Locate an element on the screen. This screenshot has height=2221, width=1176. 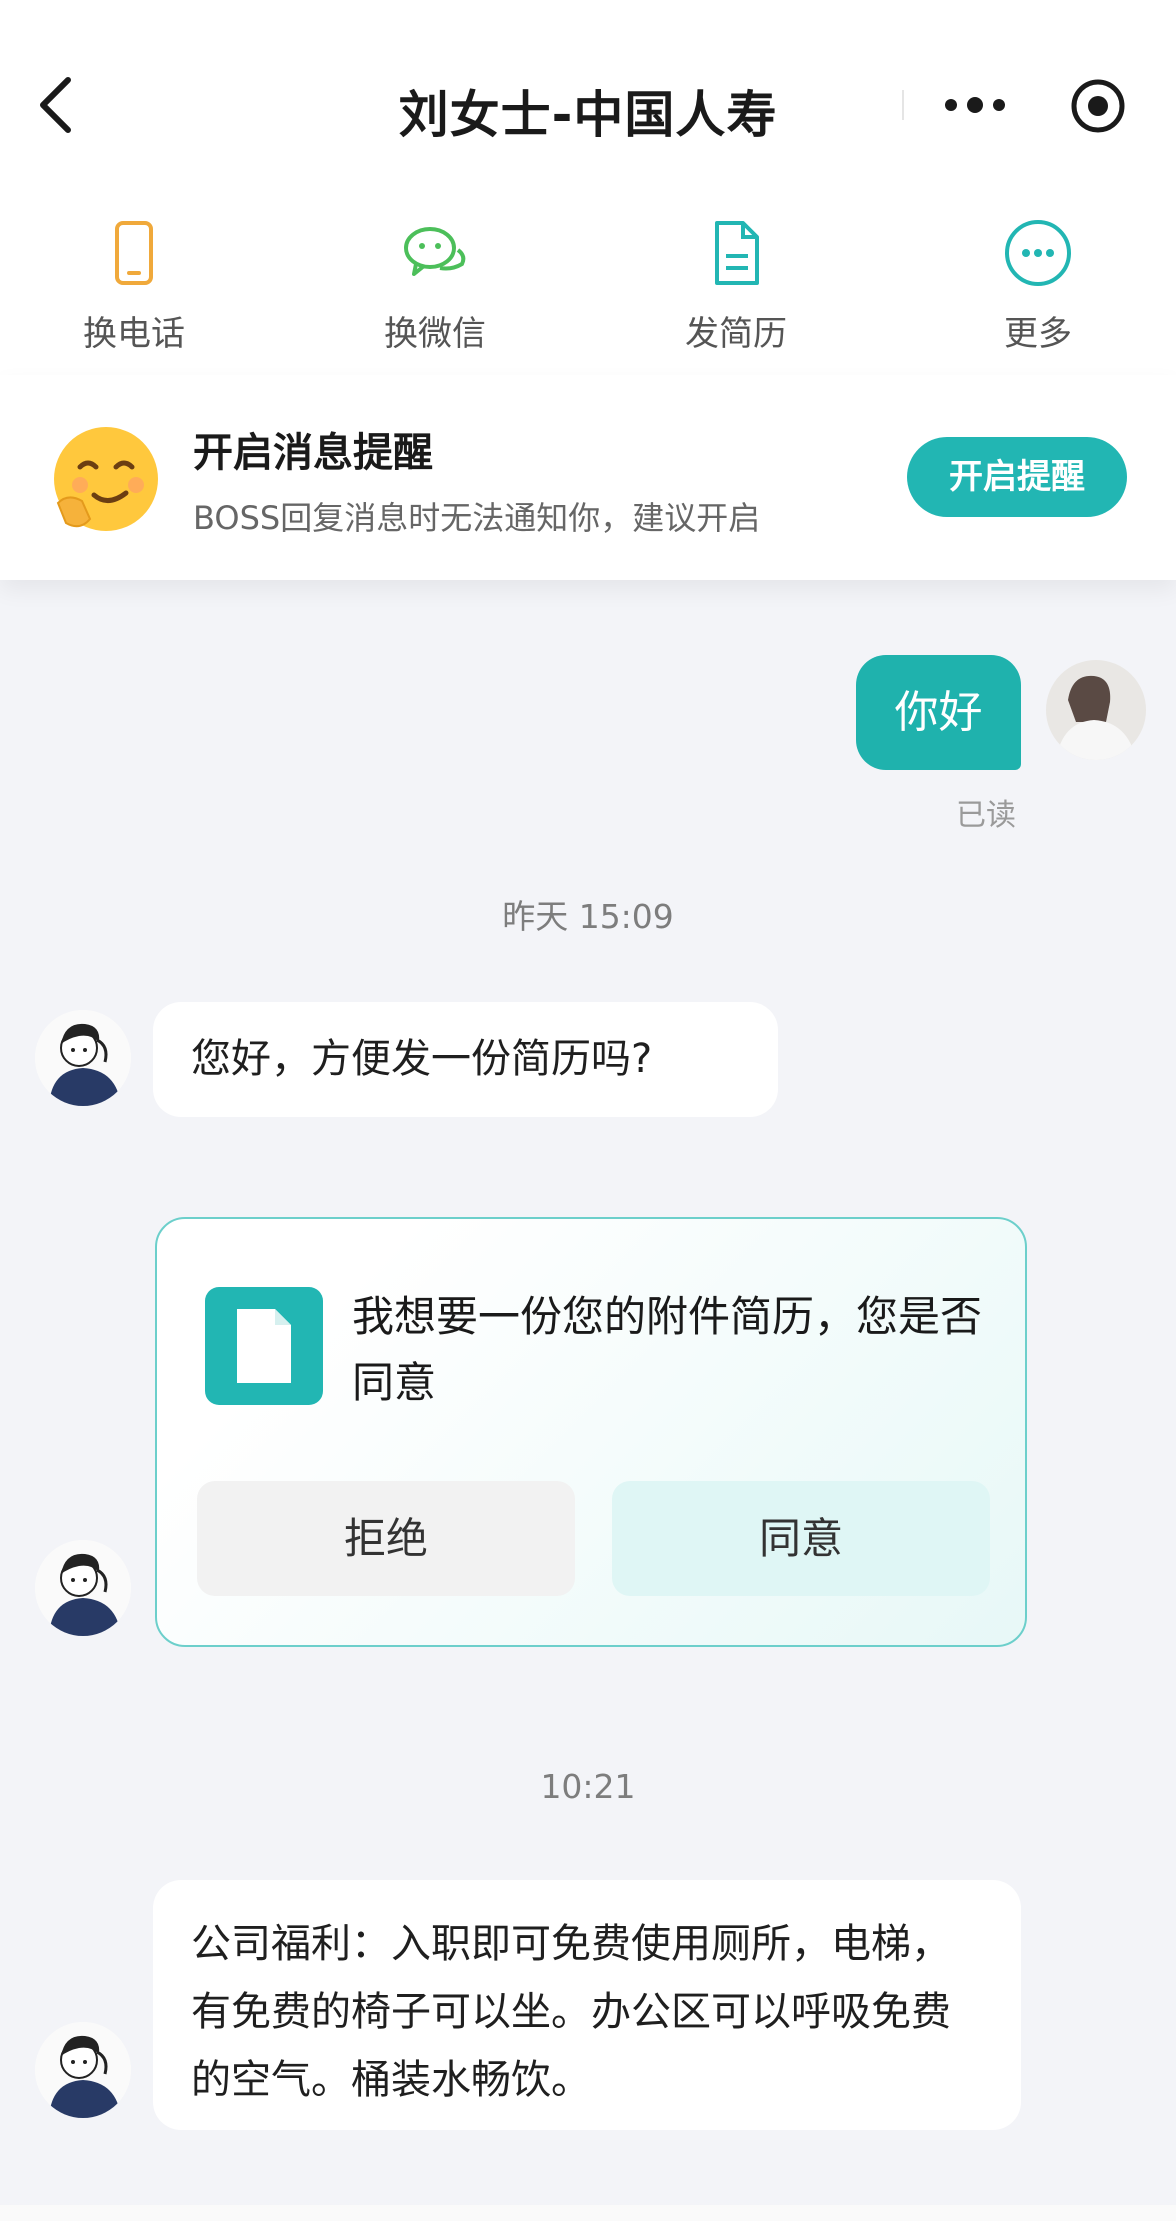
action-label: 换微信 is located at coordinates (435, 334).